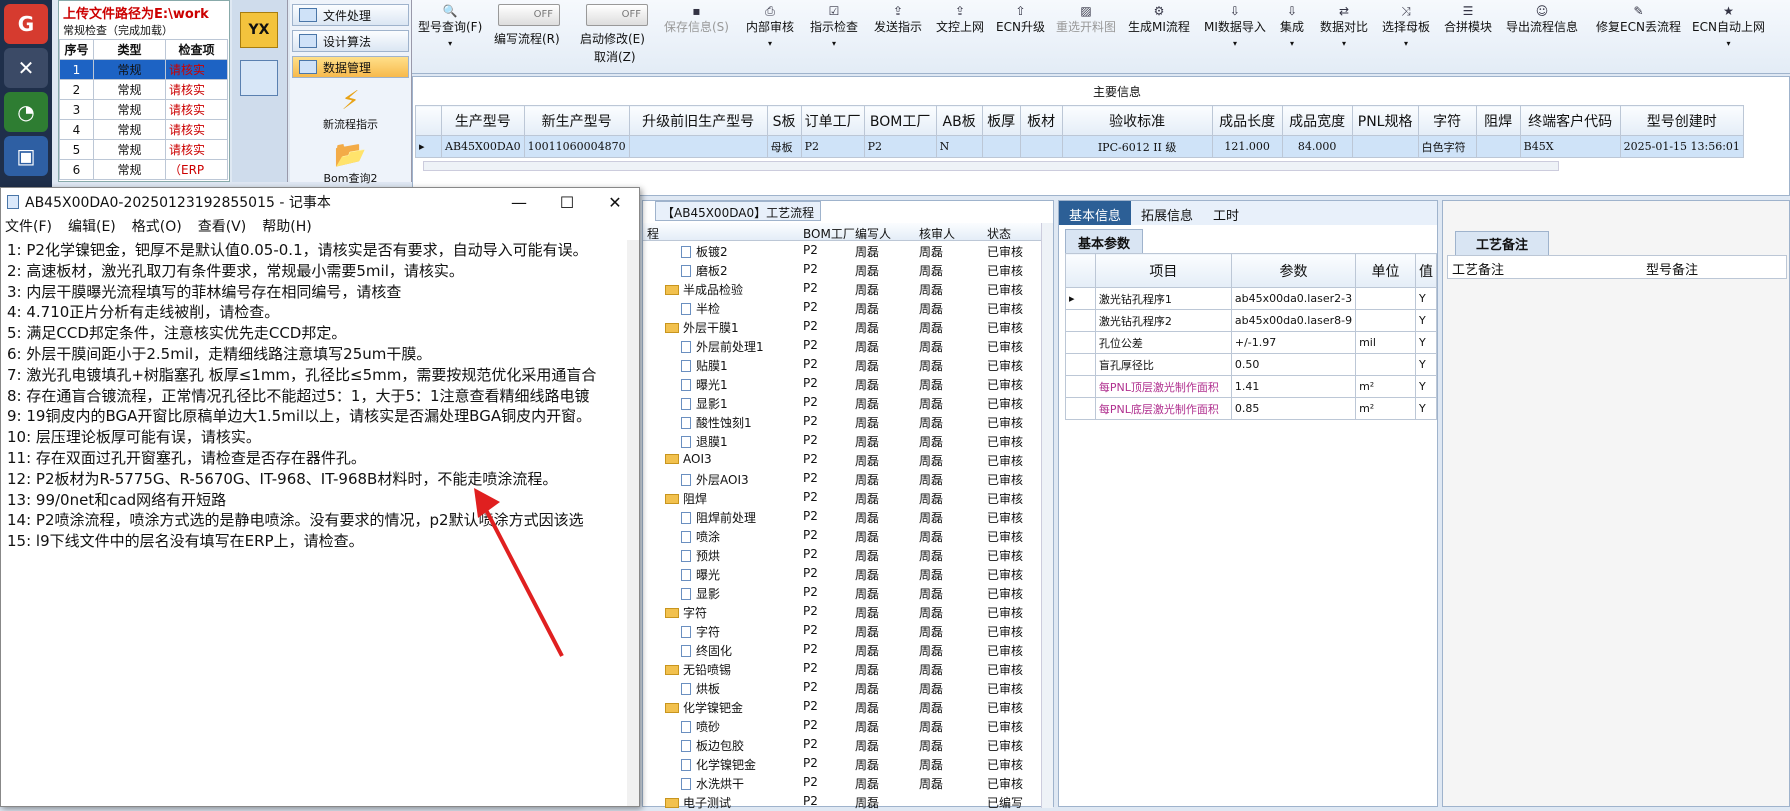 This screenshot has height=811, width=1790. I want to click on main-info-cell: 2025-01-15 13:56:01, so click(1681, 146).